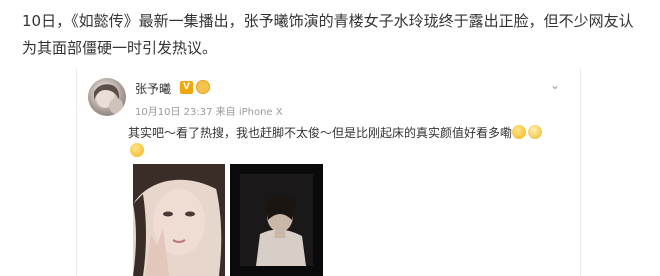 The width and height of the screenshot is (660, 276). I want to click on chevron-down-icon: ⌄, so click(555, 85).